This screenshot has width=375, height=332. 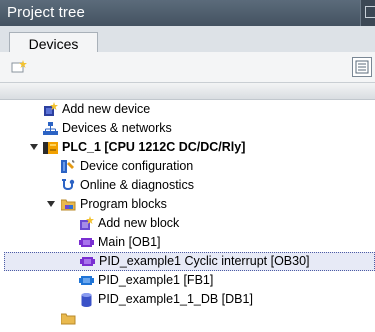 I want to click on add-new-device-icon, so click(x=50, y=109).